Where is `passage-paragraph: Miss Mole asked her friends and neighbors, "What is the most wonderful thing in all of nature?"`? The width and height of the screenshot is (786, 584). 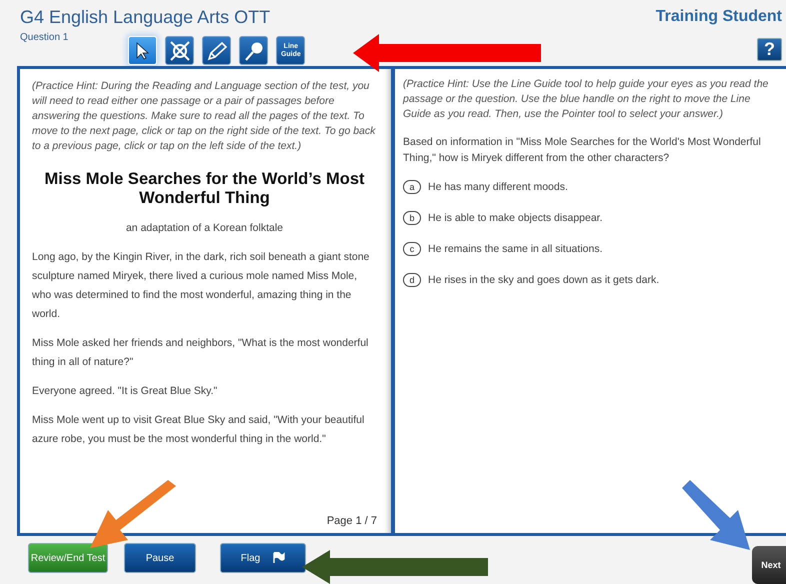 passage-paragraph: Miss Mole asked her friends and neighbors, "What is the most wonderful thing in all of nature?" is located at coordinates (201, 353).